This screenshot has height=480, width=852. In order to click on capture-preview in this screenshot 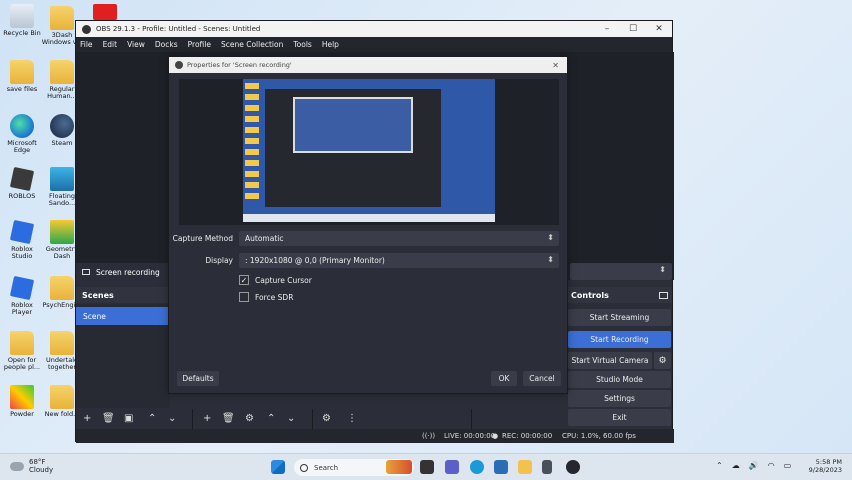, I will do `click(369, 152)`.